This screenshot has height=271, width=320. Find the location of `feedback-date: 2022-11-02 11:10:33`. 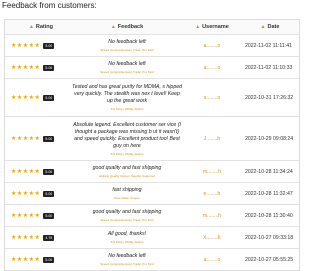

feedback-date: 2022-11-02 11:10:33 is located at coordinates (269, 67).